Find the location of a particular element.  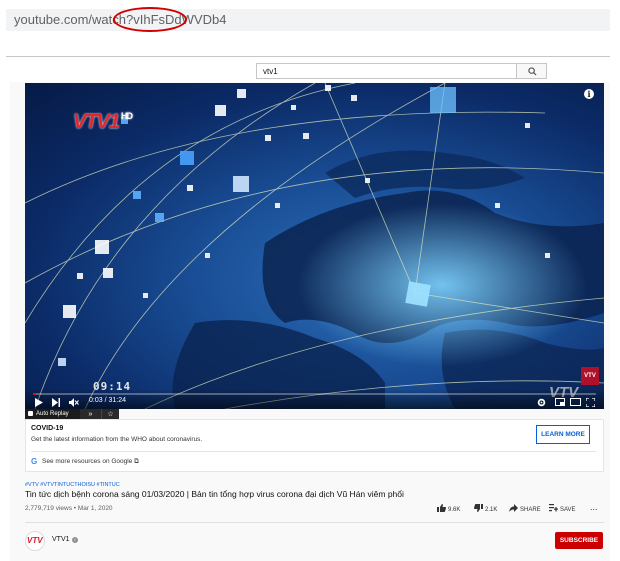

thumbs-down-icon is located at coordinates (478, 508).